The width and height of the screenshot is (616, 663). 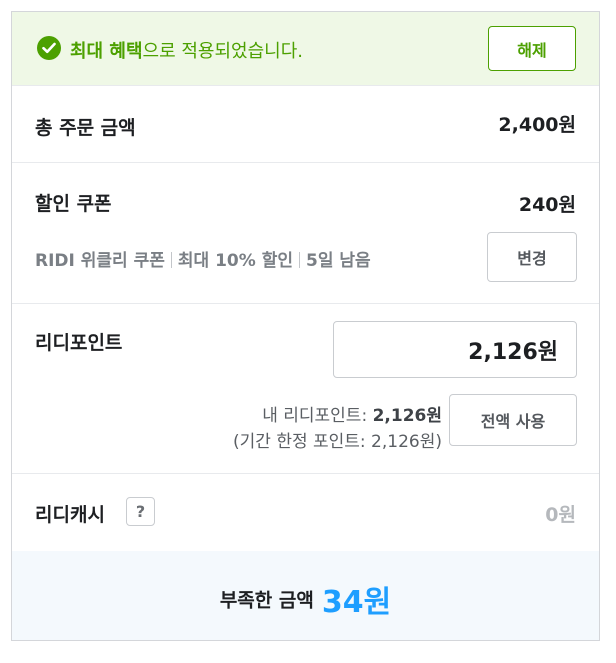 I want to click on benefit-banner: 최대 혜택으로 적용되었습니다. 해제, so click(x=305, y=49).